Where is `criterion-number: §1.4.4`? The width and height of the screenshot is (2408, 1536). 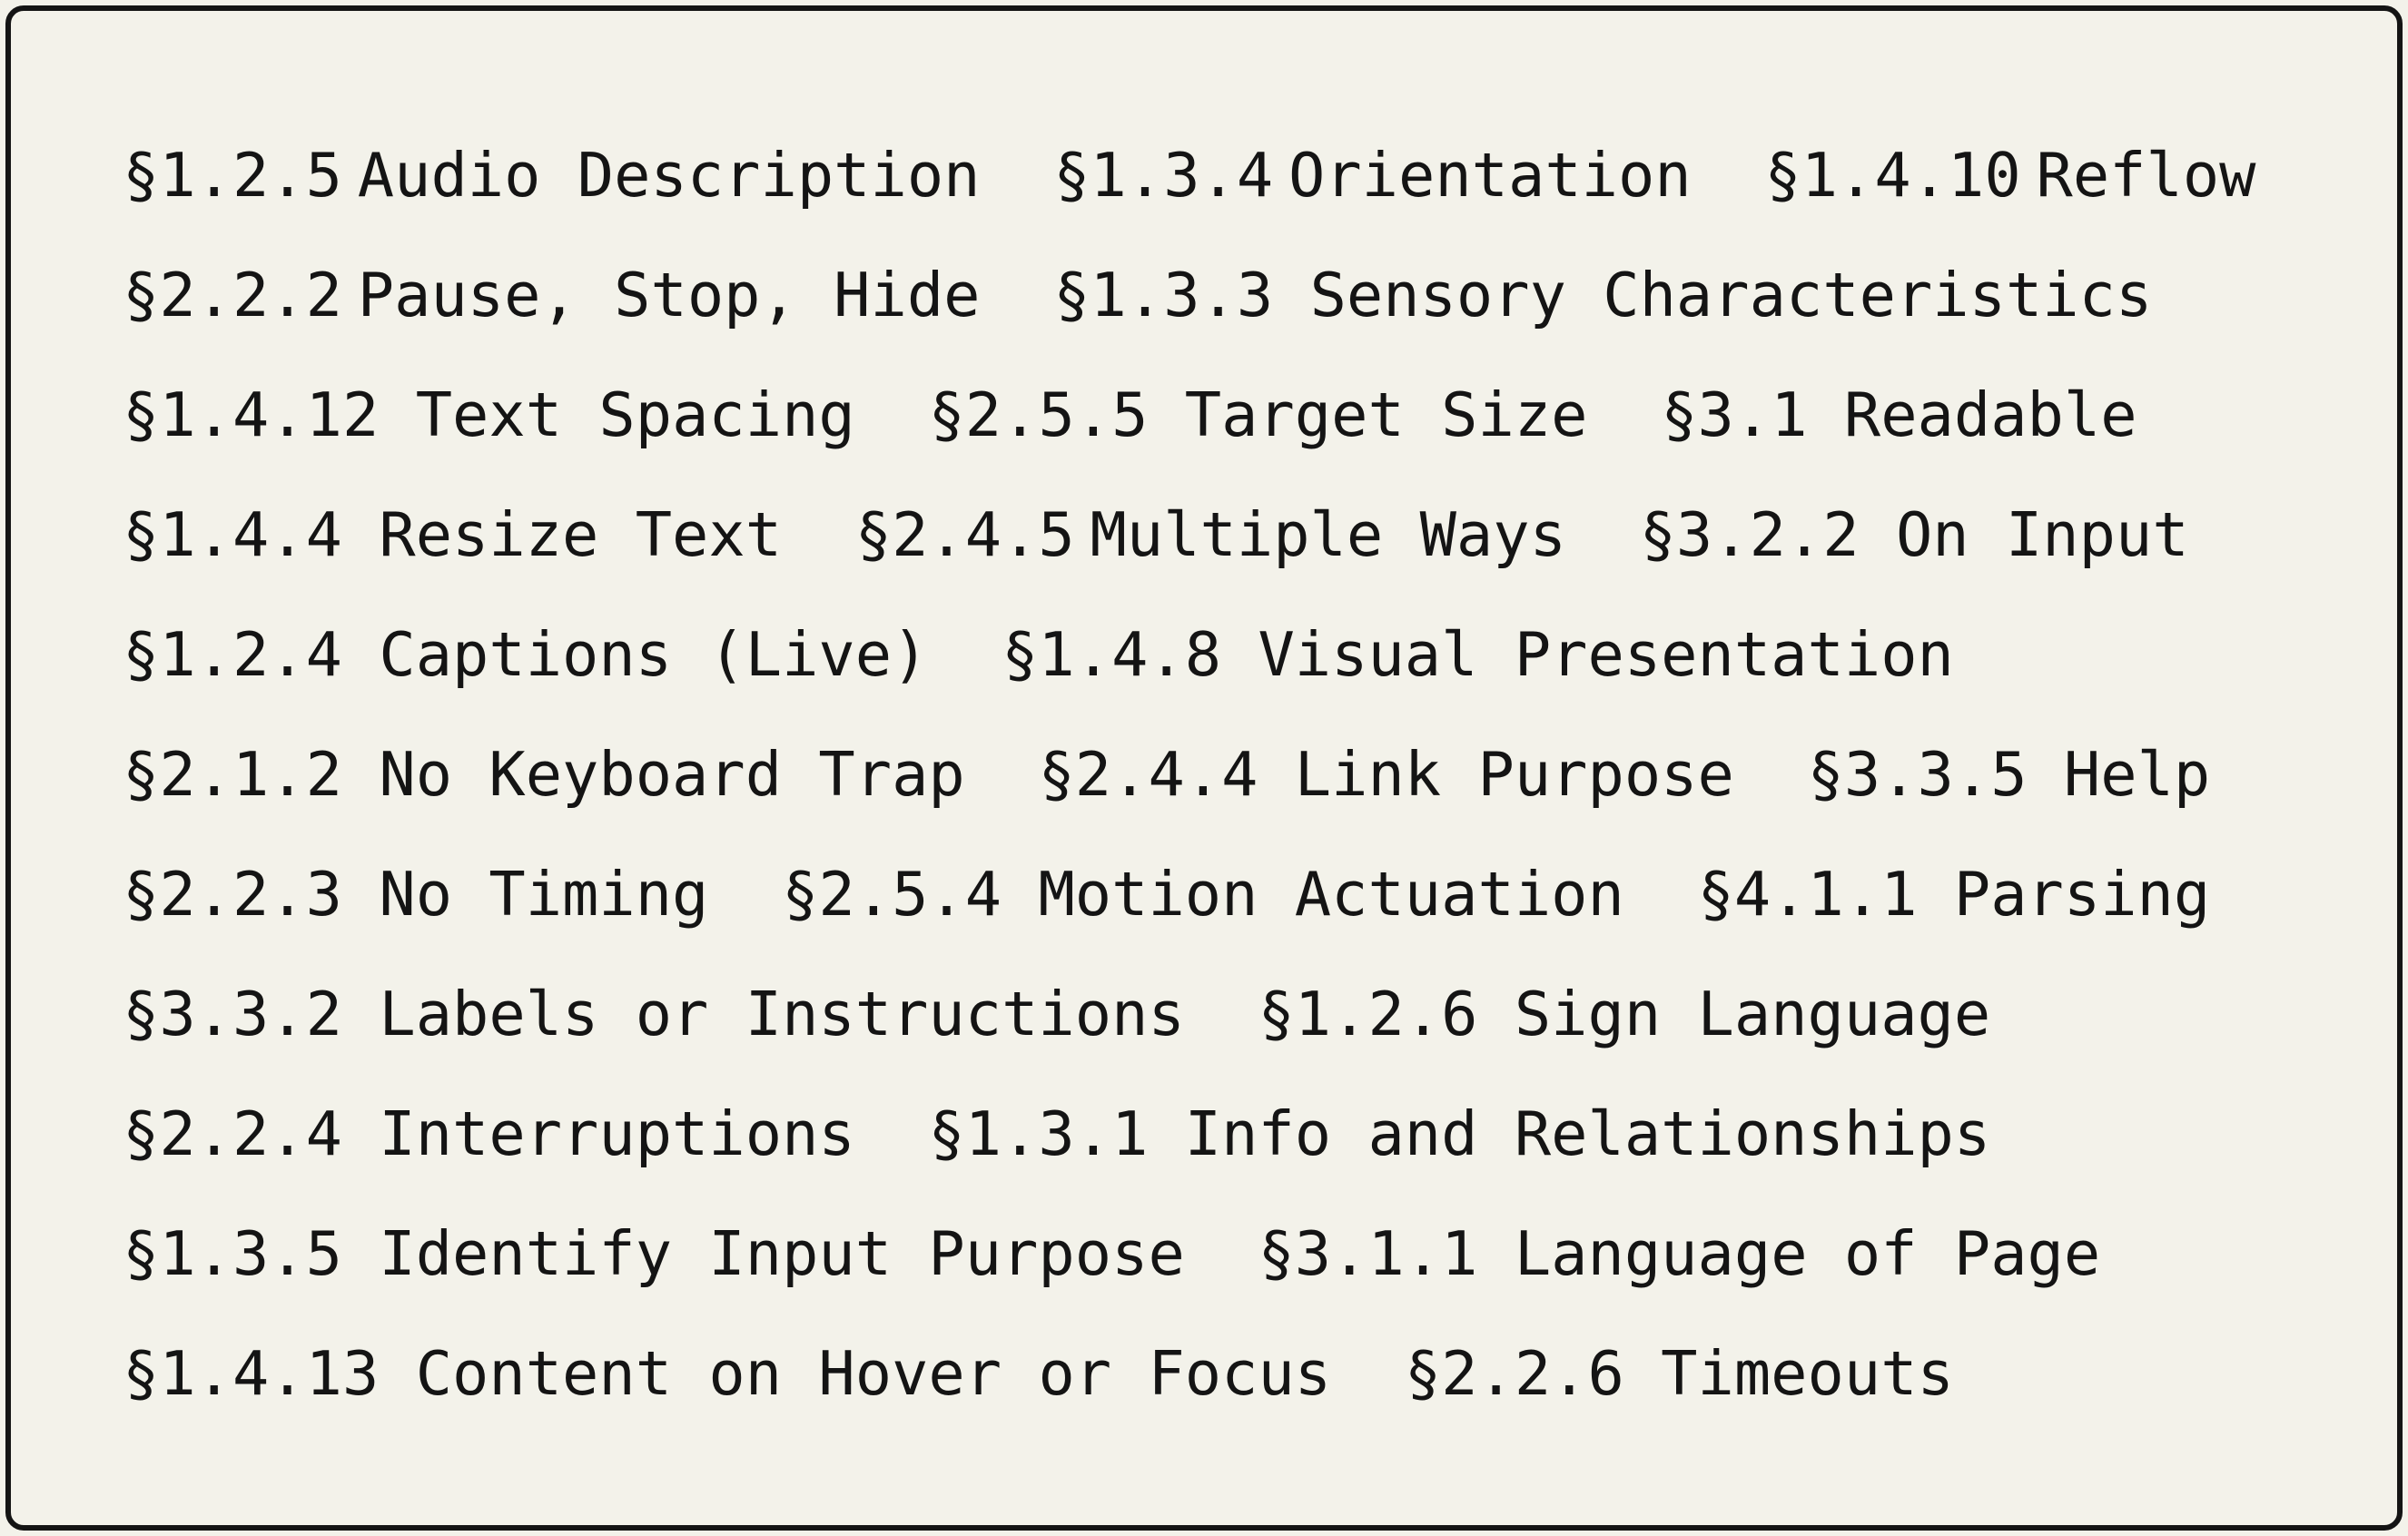 criterion-number: §1.4.4 is located at coordinates (233, 534).